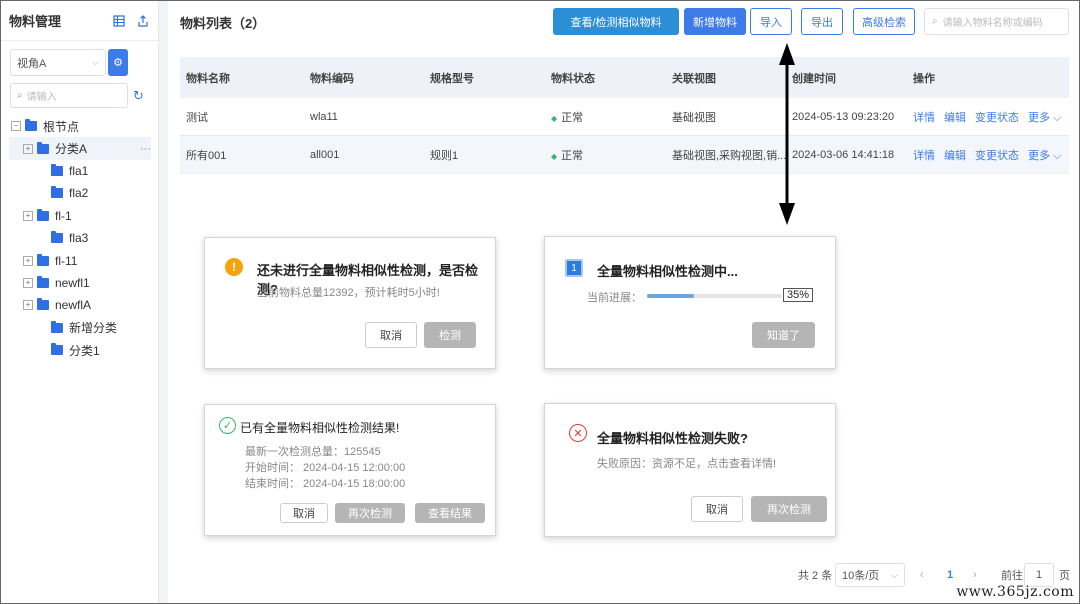 This screenshot has height=604, width=1080. What do you see at coordinates (80, 148) in the screenshot?
I see `tree-node: + 分类A ···` at bounding box center [80, 148].